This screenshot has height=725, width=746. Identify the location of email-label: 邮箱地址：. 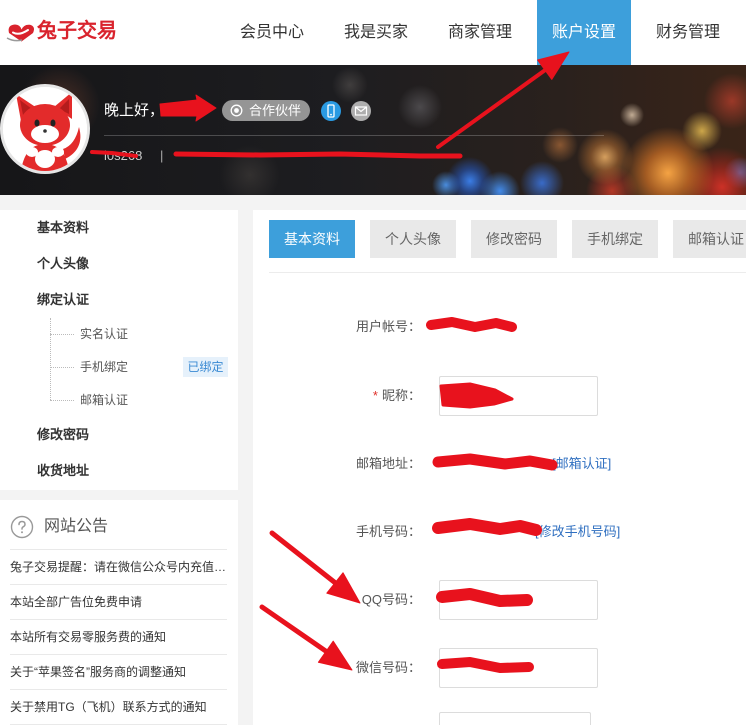
(388, 463).